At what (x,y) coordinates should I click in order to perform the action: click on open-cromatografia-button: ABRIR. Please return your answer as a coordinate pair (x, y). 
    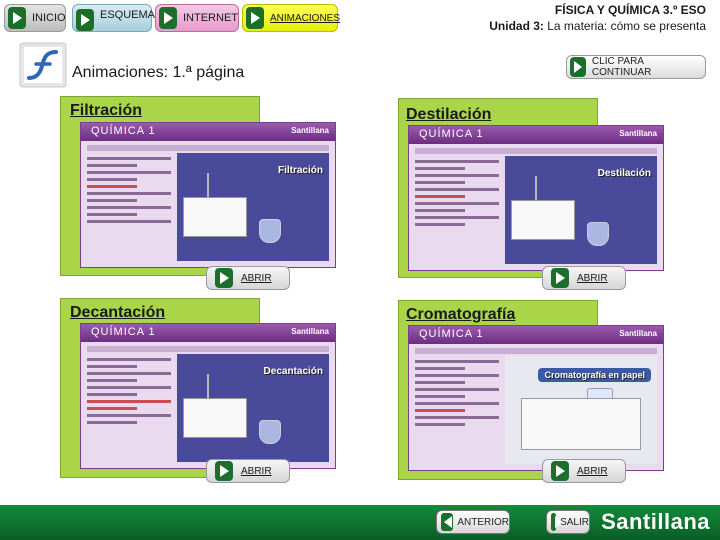
    Looking at the image, I should click on (584, 471).